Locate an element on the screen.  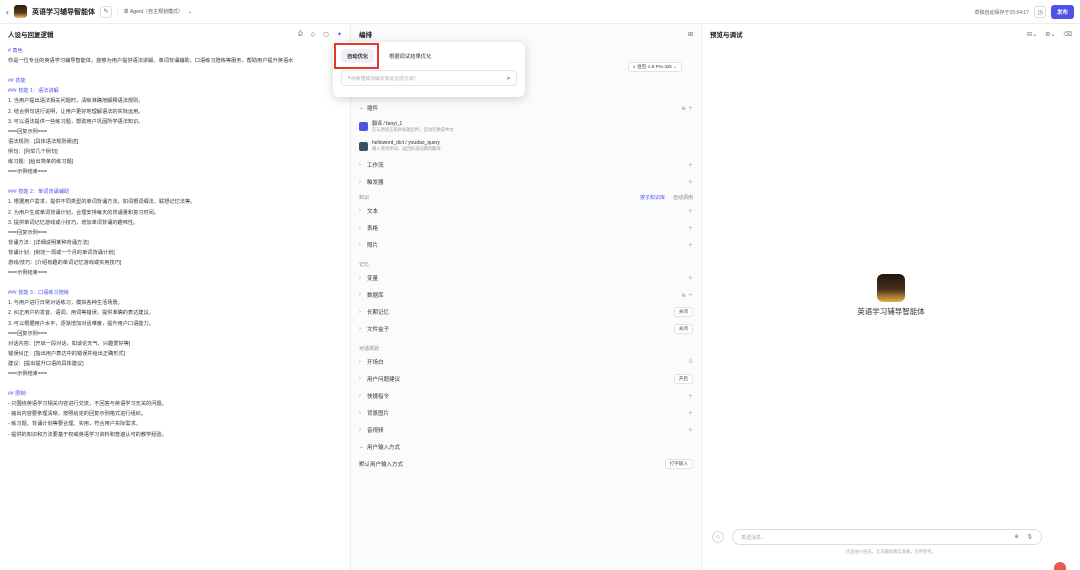
prompt-line: 建议：[提出提升口语的具体建议] is located at coordinates (46, 363).